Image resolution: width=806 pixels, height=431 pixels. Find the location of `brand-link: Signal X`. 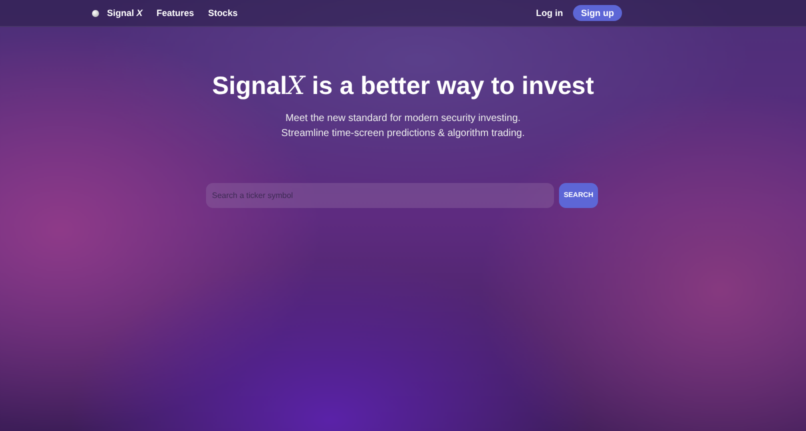

brand-link: Signal X is located at coordinates (125, 13).